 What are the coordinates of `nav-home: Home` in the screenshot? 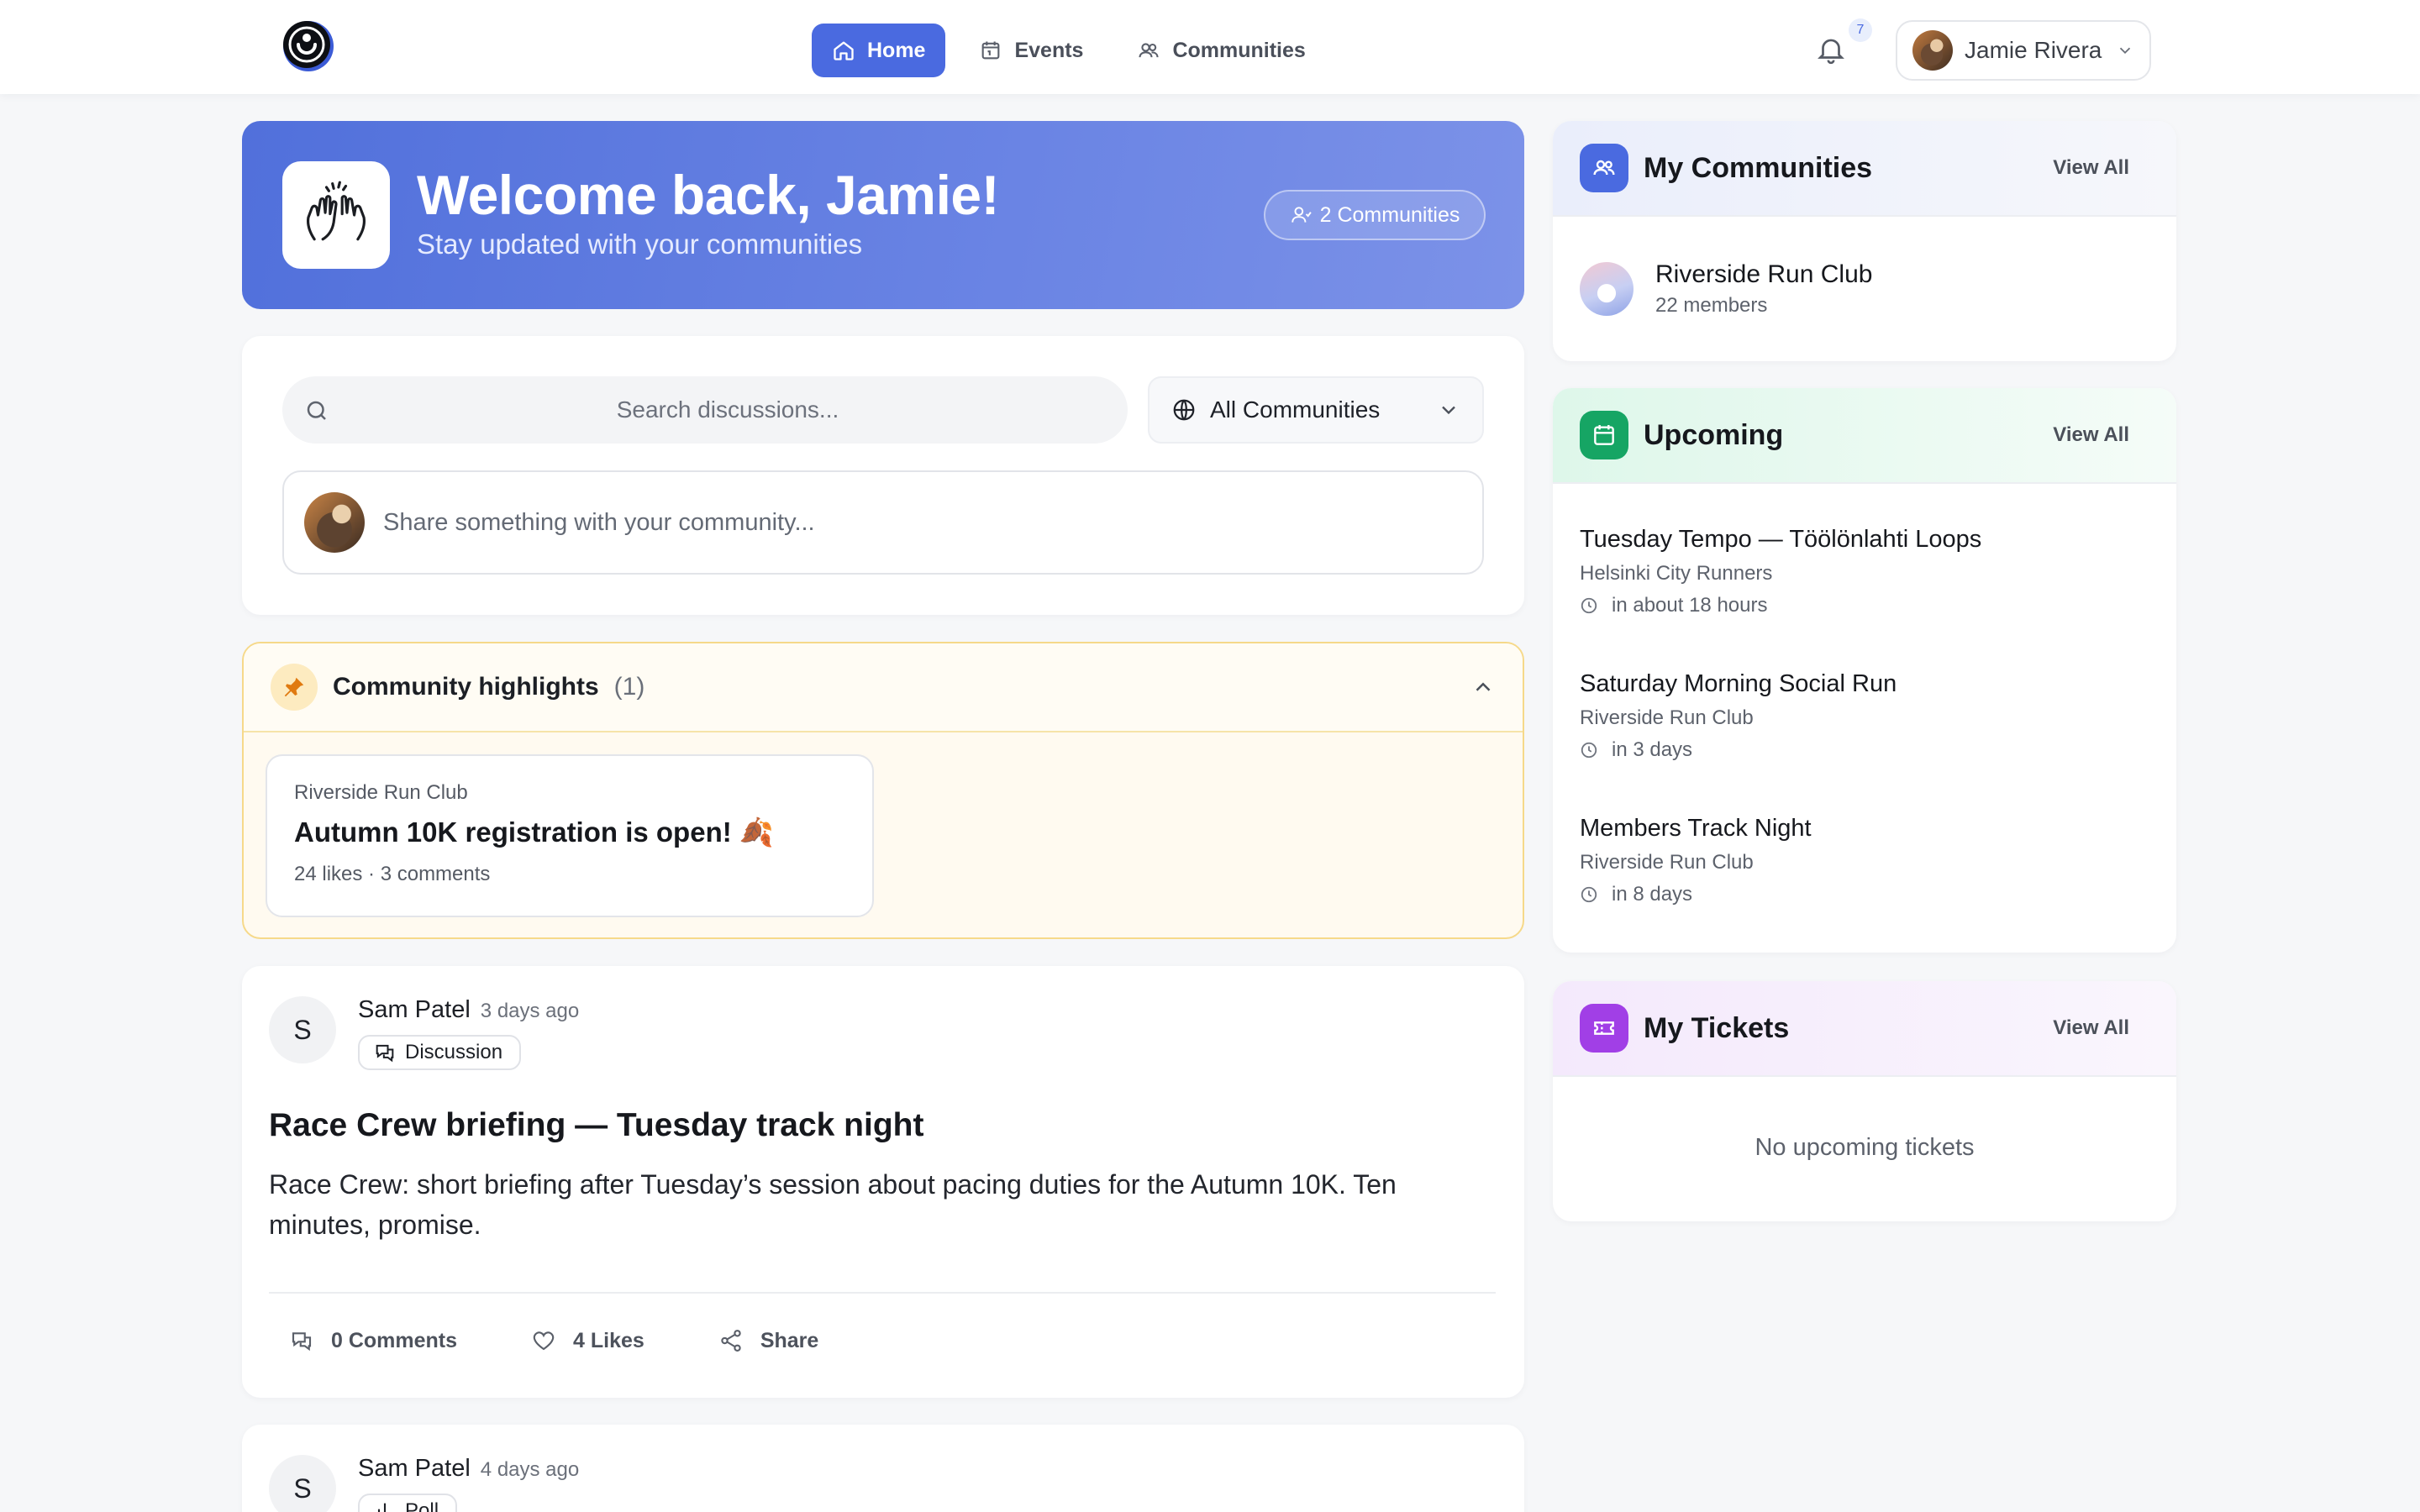 It's located at (879, 50).